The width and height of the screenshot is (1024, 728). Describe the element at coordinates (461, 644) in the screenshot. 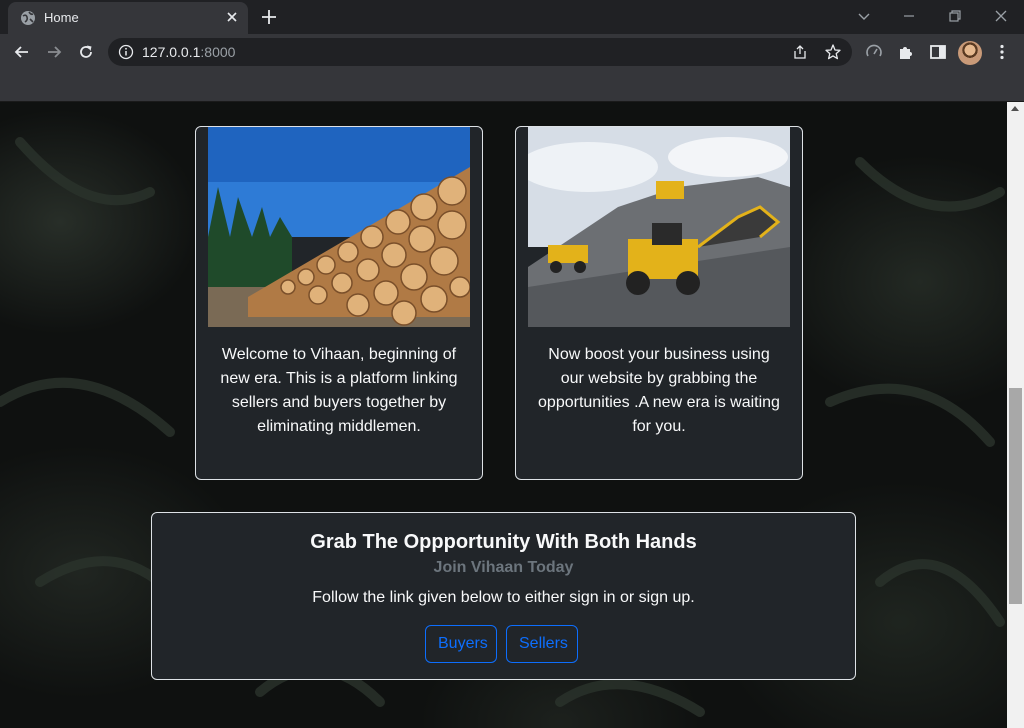

I see `buyers-button: Buyers` at that location.